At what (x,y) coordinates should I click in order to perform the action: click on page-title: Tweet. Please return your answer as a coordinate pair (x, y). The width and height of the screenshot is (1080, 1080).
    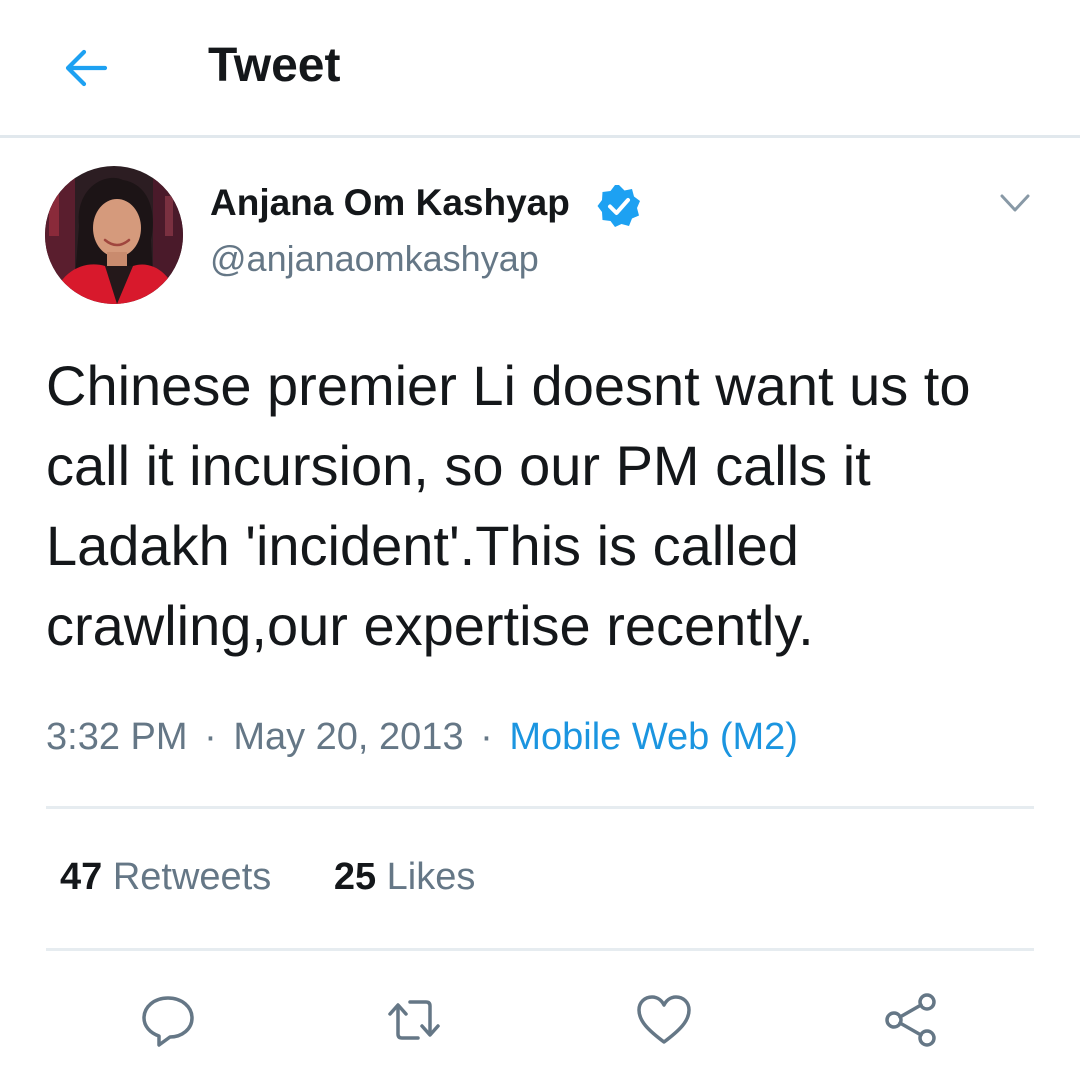
    Looking at the image, I should click on (274, 65).